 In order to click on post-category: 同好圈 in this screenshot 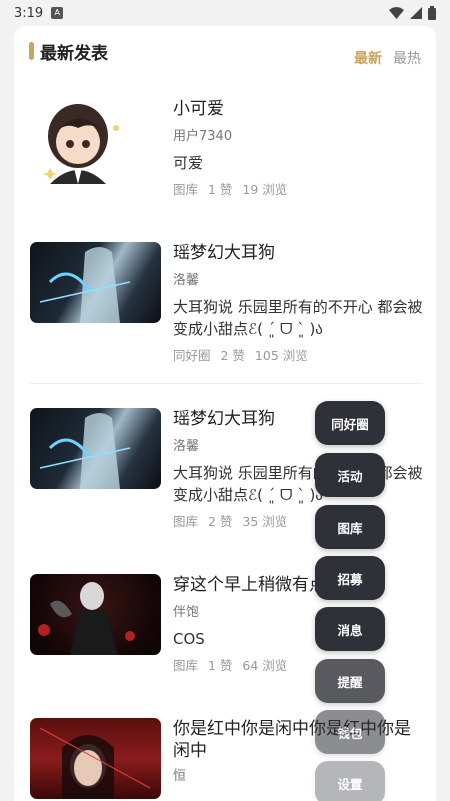, I will do `click(192, 355)`.